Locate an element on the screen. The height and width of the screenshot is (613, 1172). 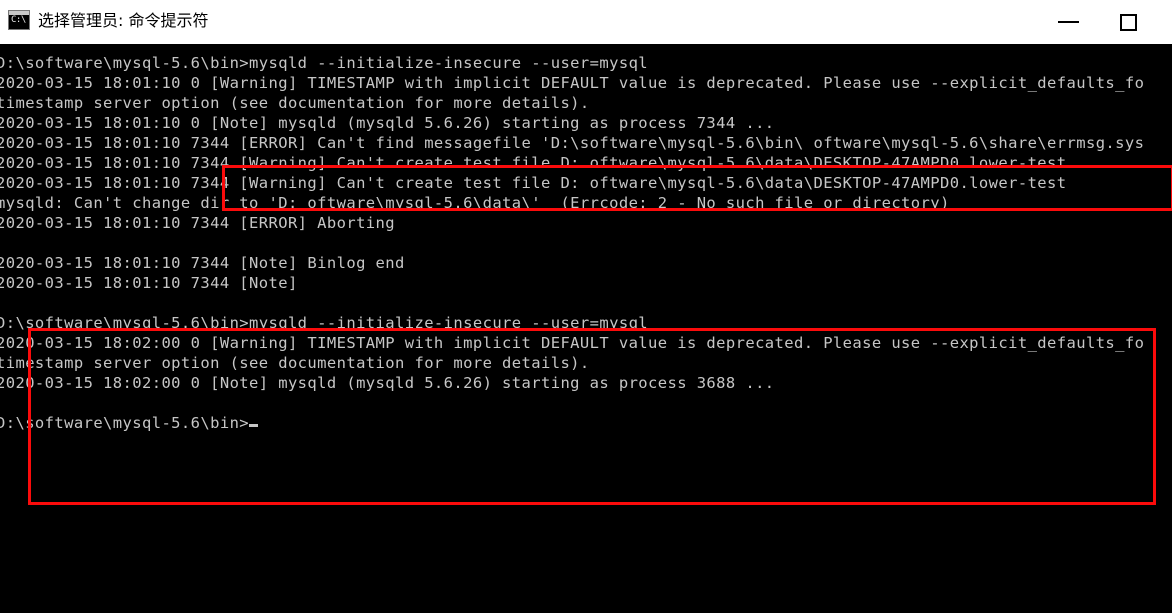
window-title: 选择管理员: 命令提示符 is located at coordinates (123, 20).